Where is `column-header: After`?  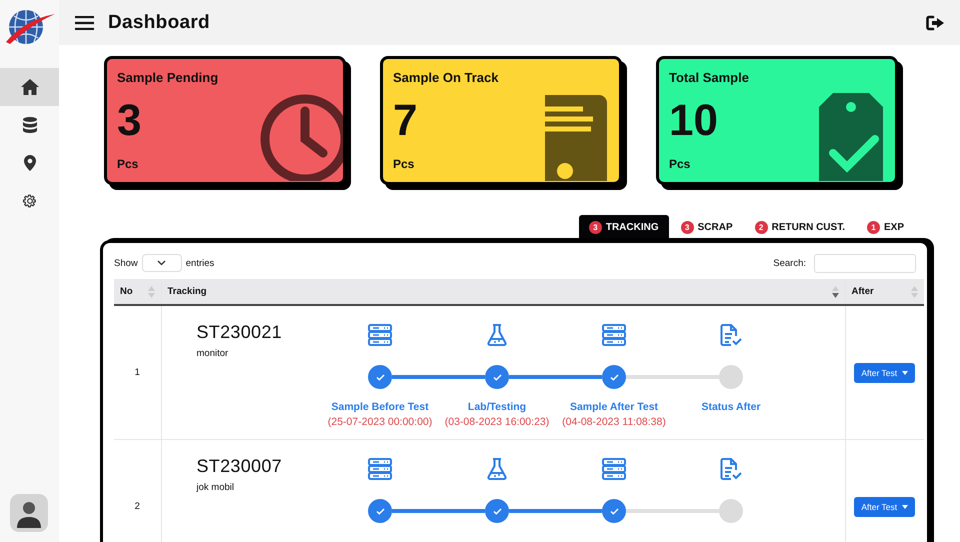
column-header: After is located at coordinates (884, 292).